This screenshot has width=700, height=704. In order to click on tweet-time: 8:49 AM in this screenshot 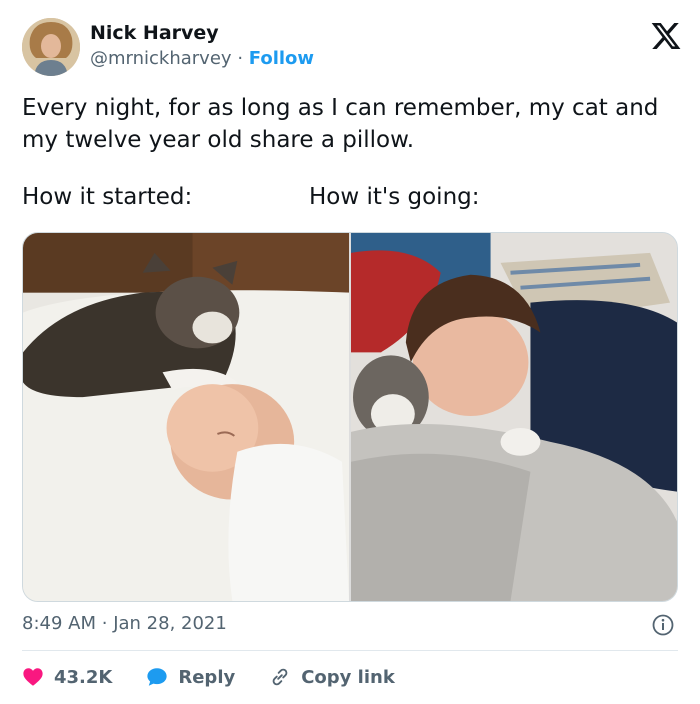, I will do `click(59, 623)`.